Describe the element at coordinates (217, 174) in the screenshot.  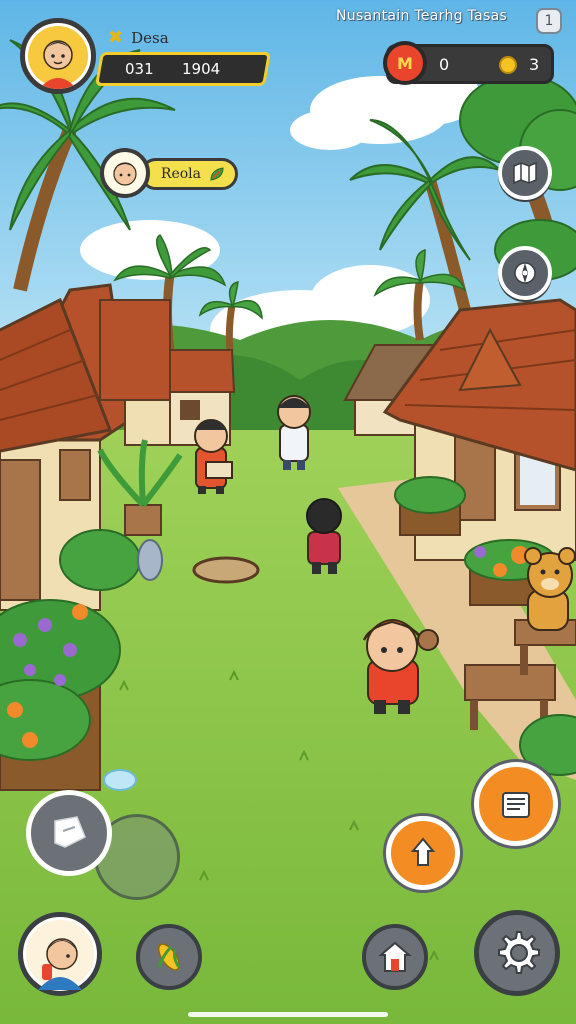
I see `leaf-icon` at that location.